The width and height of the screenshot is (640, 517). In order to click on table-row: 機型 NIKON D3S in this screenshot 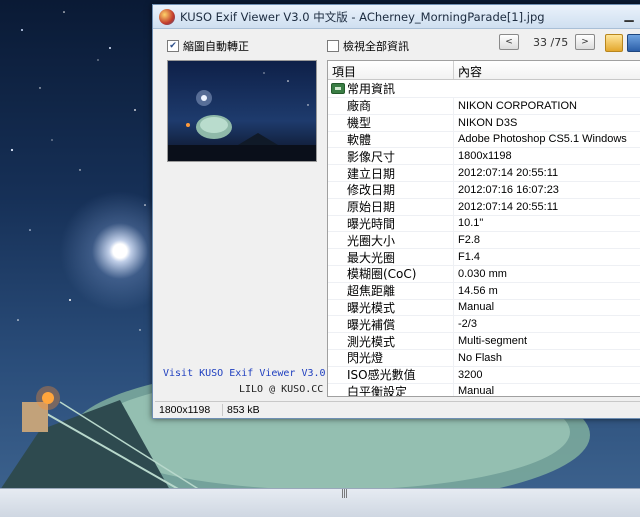, I will do `click(484, 122)`.